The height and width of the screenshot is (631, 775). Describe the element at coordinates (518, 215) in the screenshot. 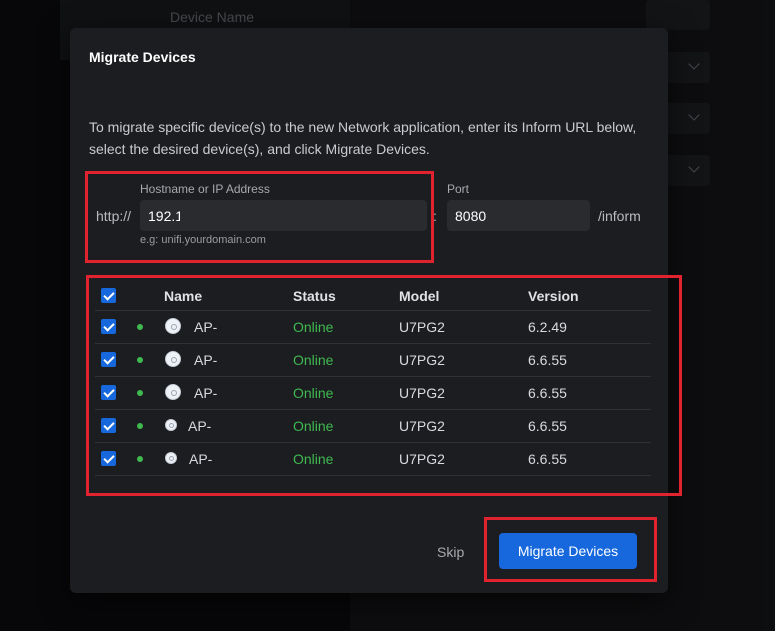

I see `port-input` at that location.